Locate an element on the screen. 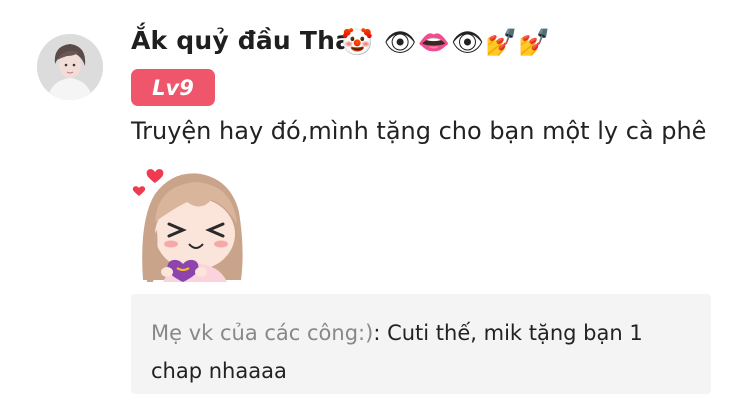 The image size is (750, 394). reply-author: Mẹ vk của các công:) is located at coordinates (262, 333).